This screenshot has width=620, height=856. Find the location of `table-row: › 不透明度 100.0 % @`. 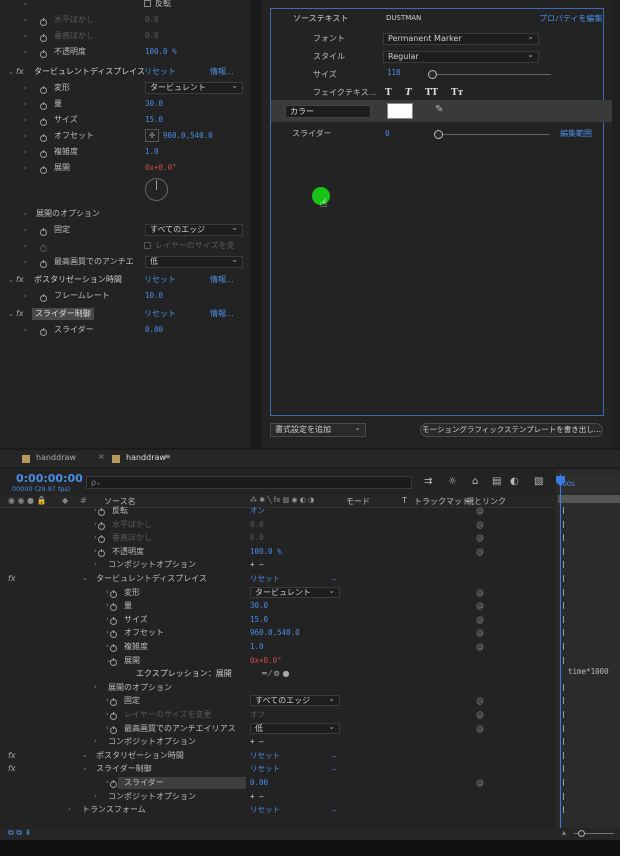

table-row: › 不透明度 100.0 % @ is located at coordinates (277, 552).